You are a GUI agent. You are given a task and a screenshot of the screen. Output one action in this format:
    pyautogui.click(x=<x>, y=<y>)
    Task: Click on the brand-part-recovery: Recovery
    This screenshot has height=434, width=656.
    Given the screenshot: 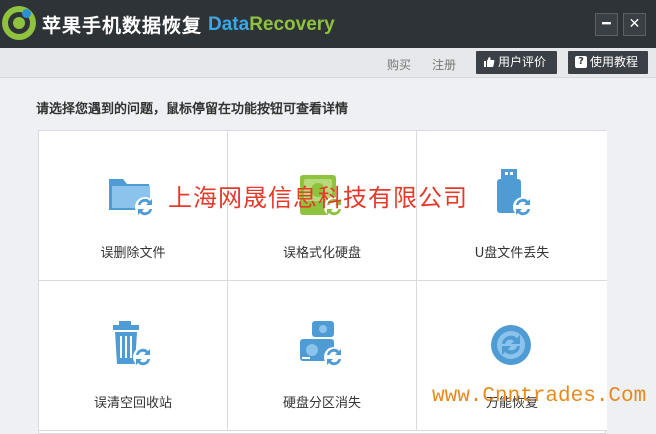 What is the action you would take?
    pyautogui.click(x=292, y=24)
    